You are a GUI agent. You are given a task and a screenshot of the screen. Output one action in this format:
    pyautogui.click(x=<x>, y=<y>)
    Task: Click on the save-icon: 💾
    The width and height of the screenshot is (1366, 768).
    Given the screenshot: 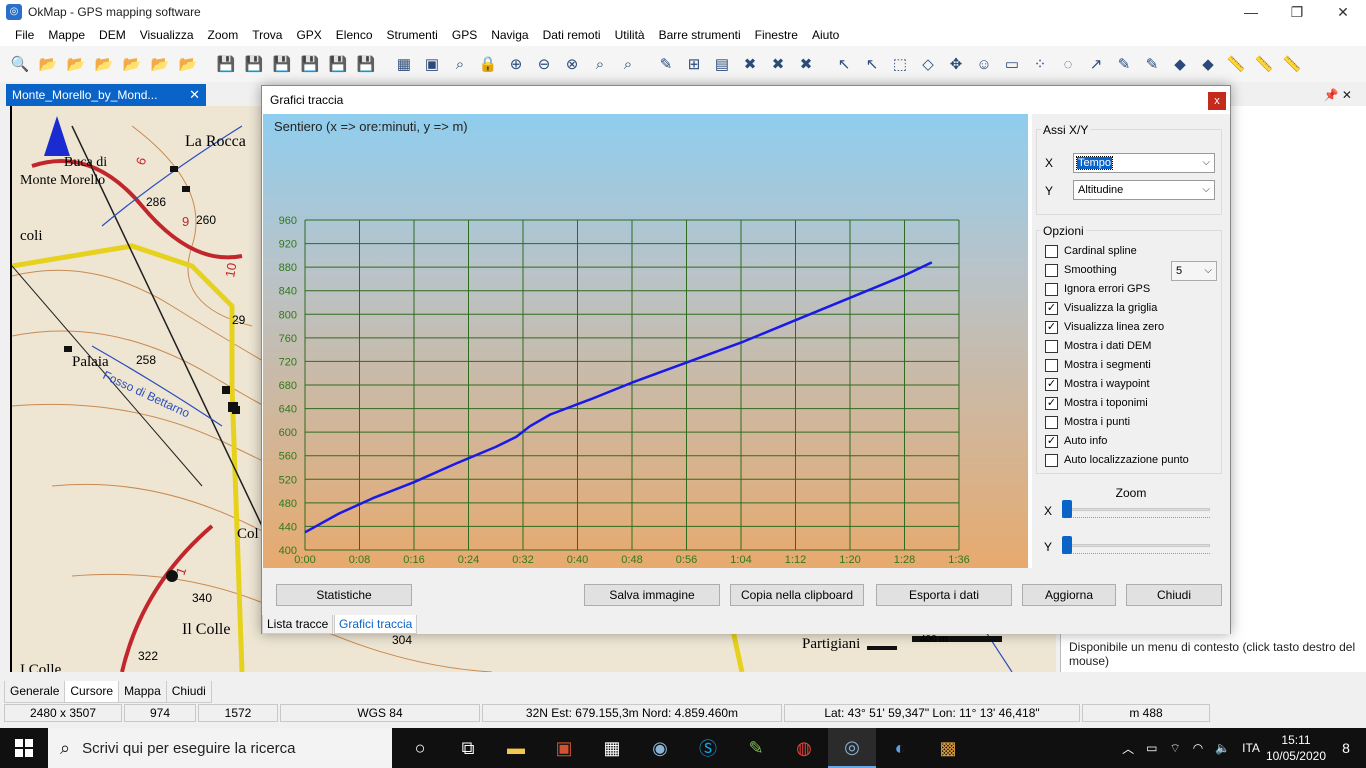 What is the action you would take?
    pyautogui.click(x=226, y=64)
    